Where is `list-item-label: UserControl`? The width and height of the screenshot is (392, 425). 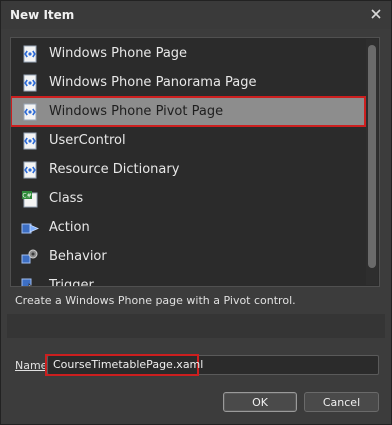 list-item-label: UserControl is located at coordinates (87, 140).